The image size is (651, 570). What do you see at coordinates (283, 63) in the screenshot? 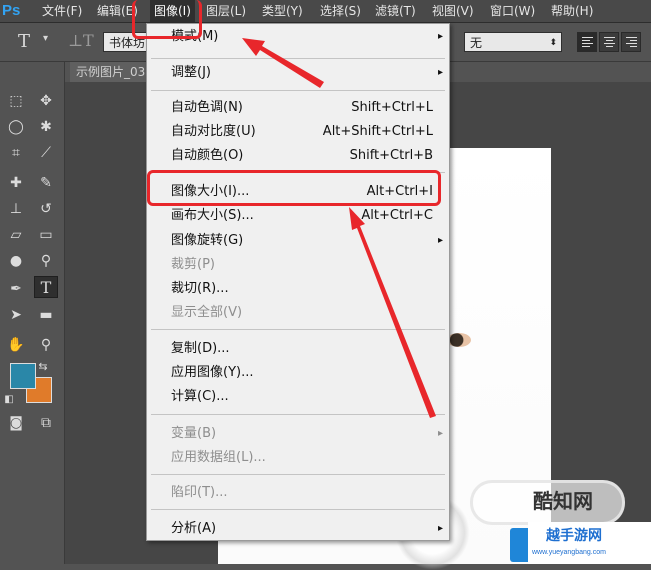
I see `annotation-arrow-top` at bounding box center [283, 63].